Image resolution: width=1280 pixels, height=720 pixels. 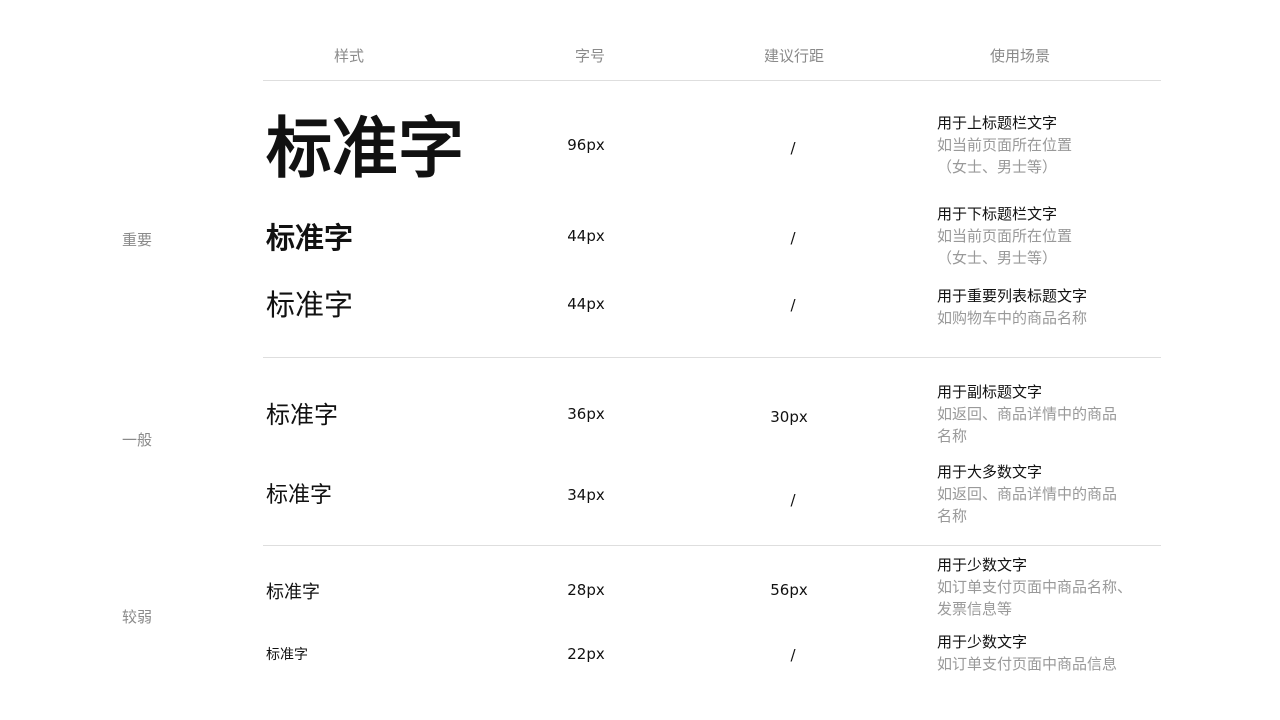 I want to click on usage-title: 用于副标题文字, so click(x=990, y=392).